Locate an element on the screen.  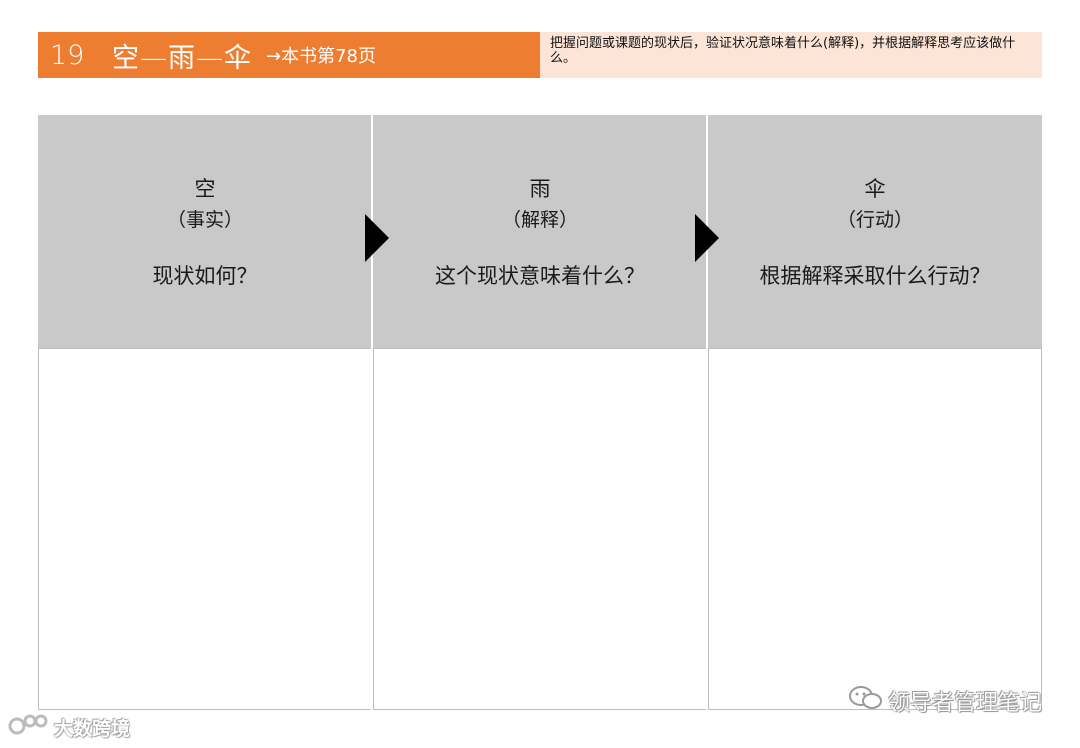
watermark-left: 大数跨境 is located at coordinates (69, 727).